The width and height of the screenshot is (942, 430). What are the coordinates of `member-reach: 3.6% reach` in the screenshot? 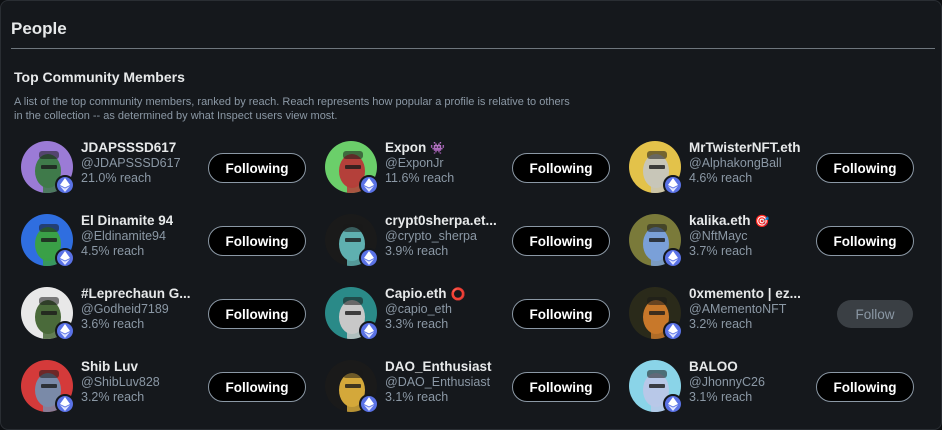 It's located at (113, 324).